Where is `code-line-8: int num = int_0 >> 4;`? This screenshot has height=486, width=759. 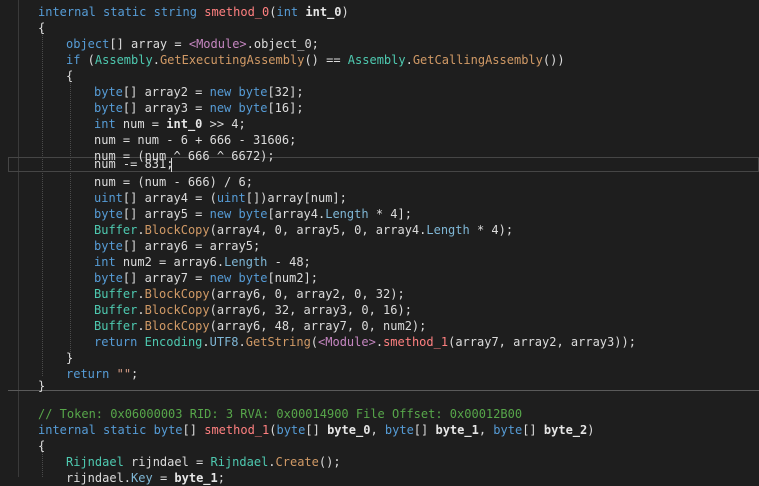 code-line-8: int num = int_0 >> 4; is located at coordinates (170, 124).